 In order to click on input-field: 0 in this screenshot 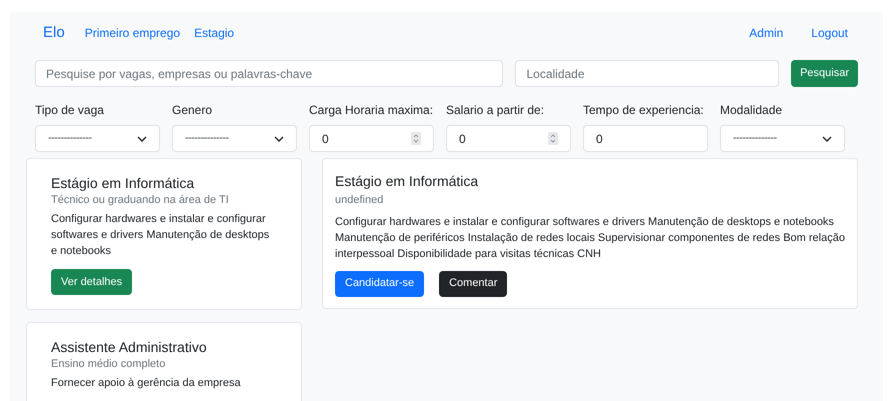, I will do `click(645, 138)`.